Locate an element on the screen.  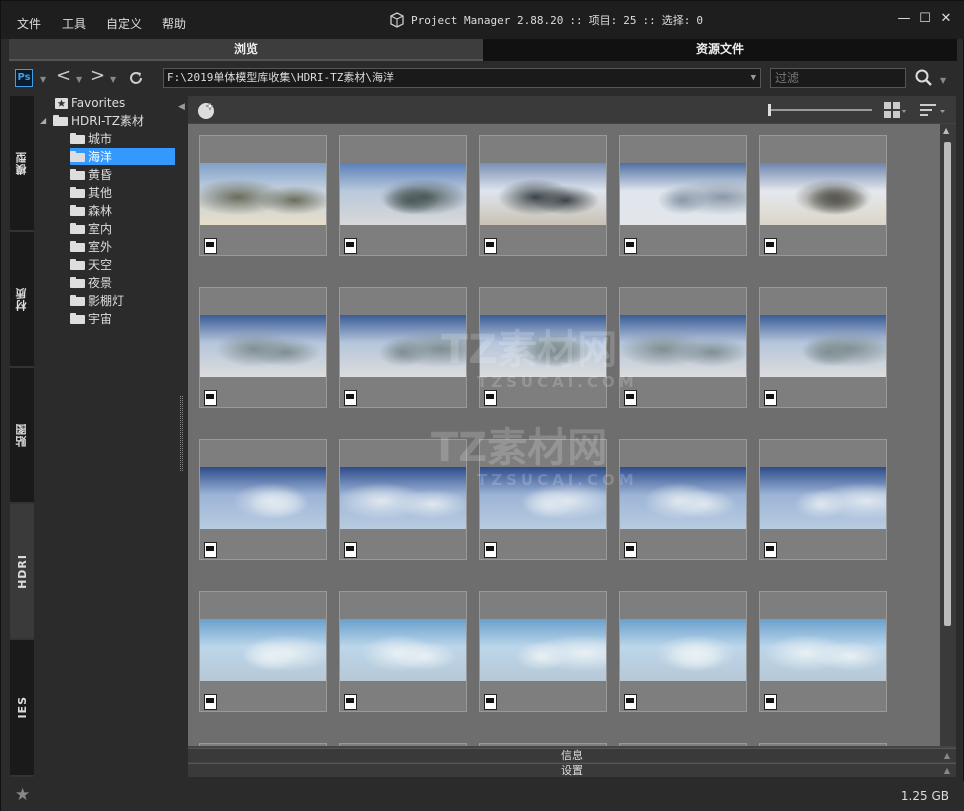
asset-item: UNDERWATER-08SX.hdr is located at coordinates (823, 202).